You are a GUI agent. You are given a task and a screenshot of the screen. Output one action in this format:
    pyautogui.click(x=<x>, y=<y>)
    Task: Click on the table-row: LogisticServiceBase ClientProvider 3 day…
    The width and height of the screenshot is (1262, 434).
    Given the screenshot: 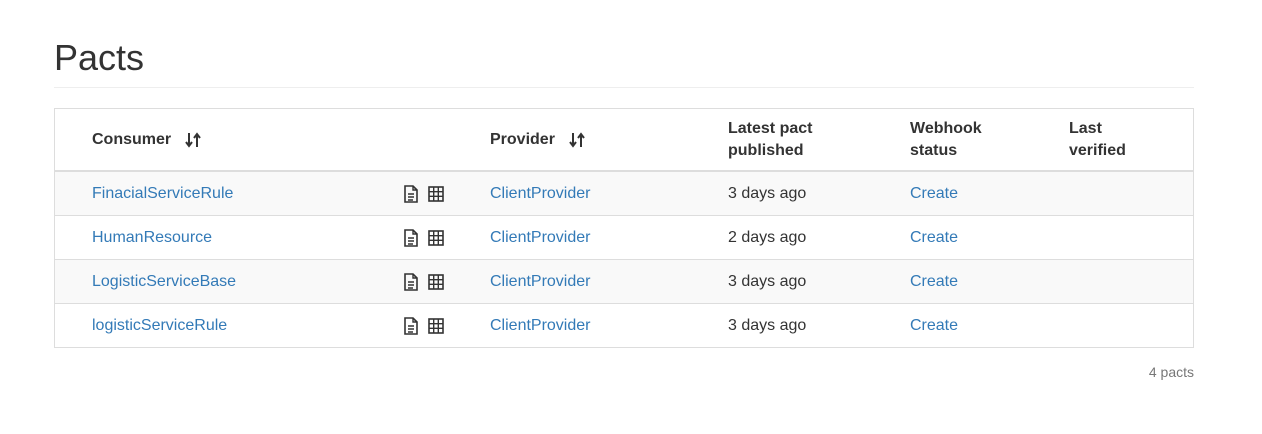 What is the action you would take?
    pyautogui.click(x=624, y=281)
    